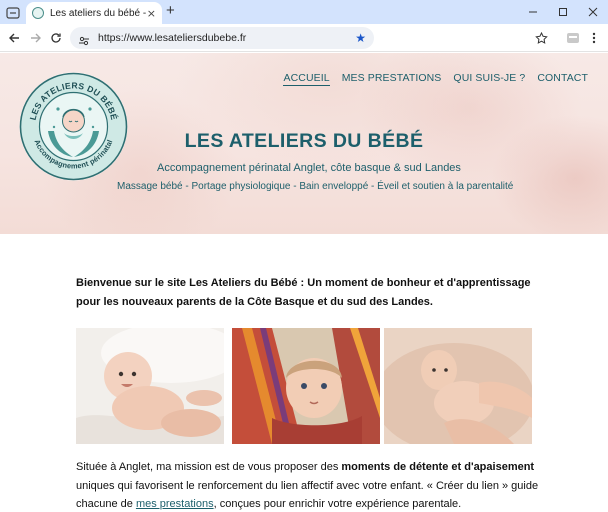 Image resolution: width=608 pixels, height=512 pixels. Describe the element at coordinates (594, 38) in the screenshot. I see `menu-kebab-icon` at that location.